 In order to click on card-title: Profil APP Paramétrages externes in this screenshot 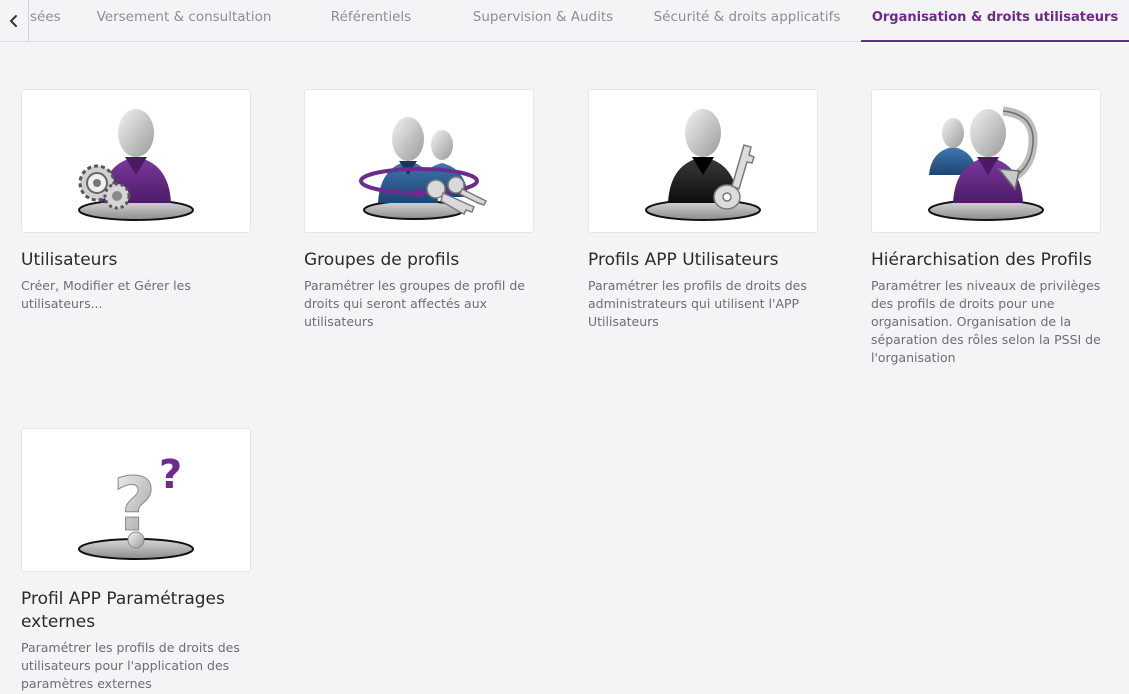, I will do `click(123, 610)`.